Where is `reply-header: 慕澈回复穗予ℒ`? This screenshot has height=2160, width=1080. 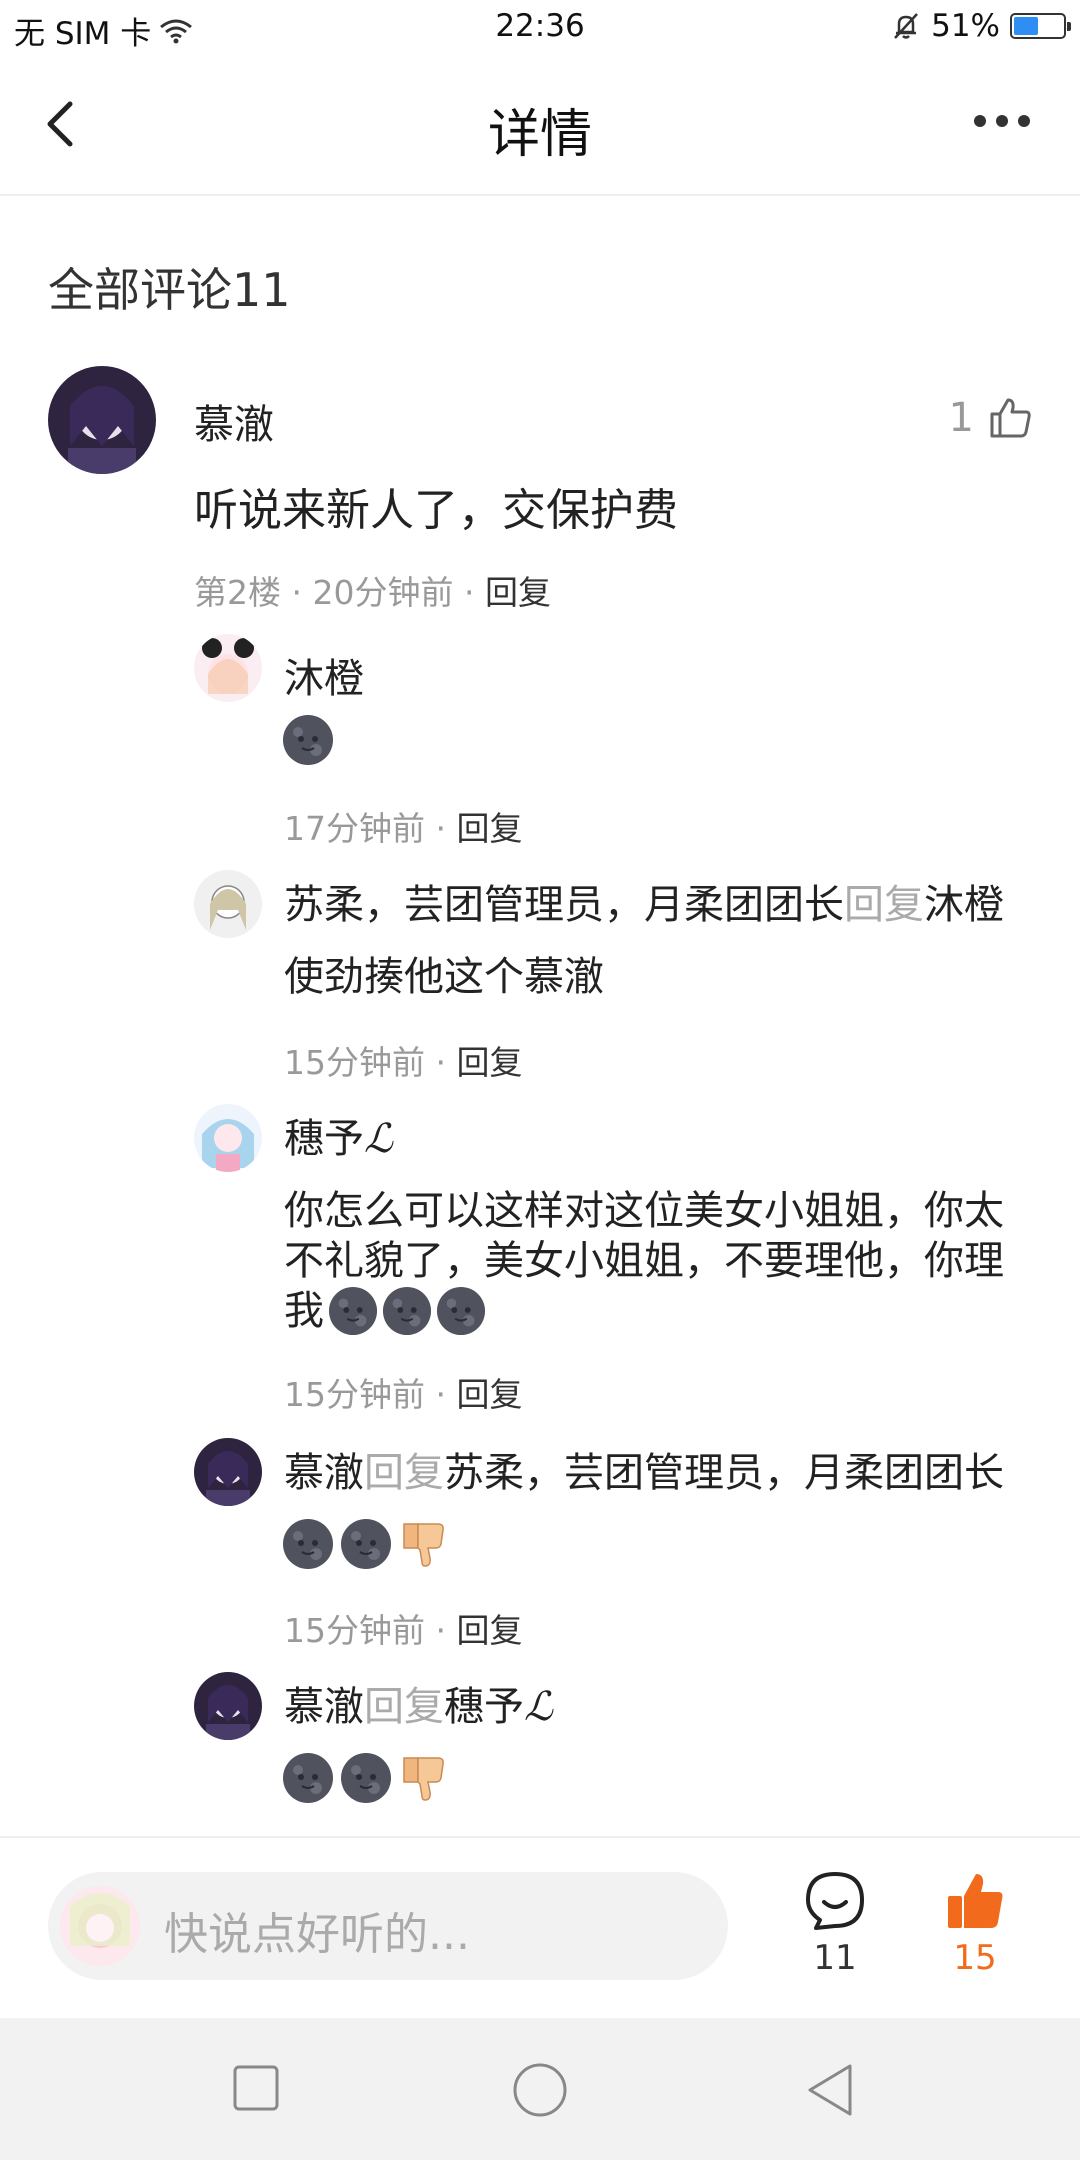 reply-header: 慕澈回复穗予ℒ is located at coordinates (682, 1707).